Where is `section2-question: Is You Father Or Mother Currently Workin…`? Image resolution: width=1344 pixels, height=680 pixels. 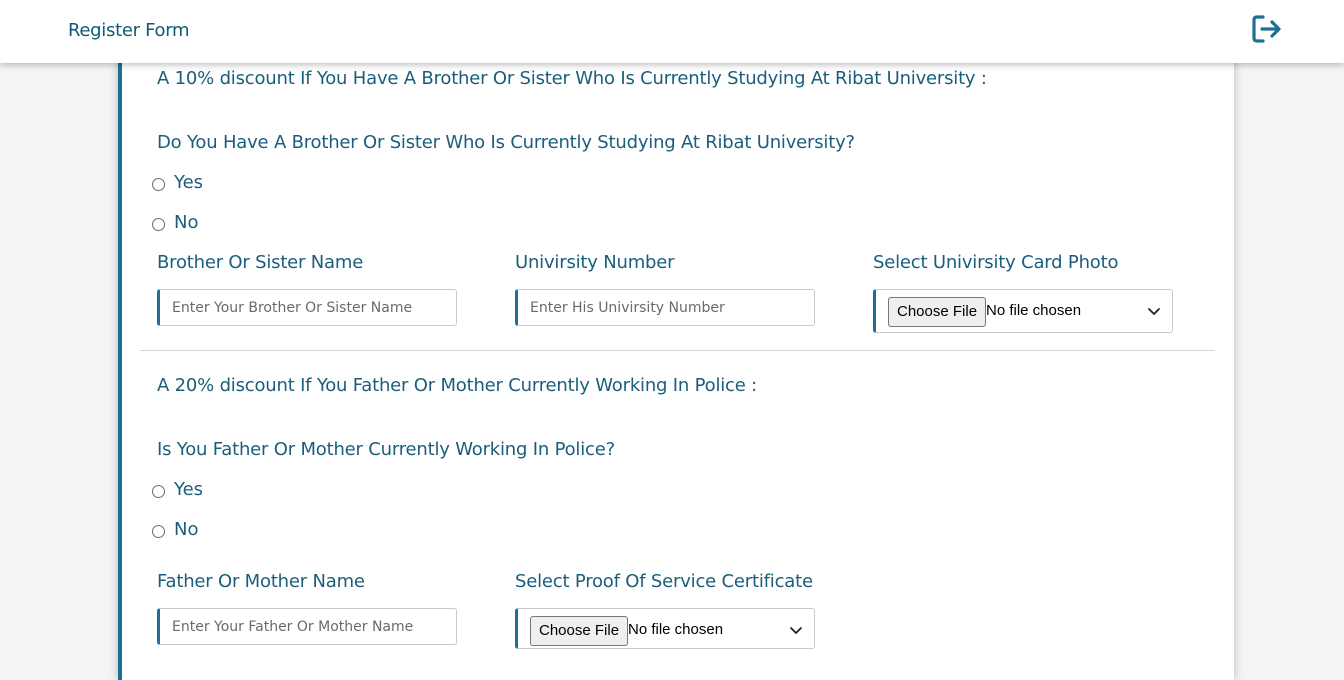 section2-question: Is You Father Or Mother Currently Workin… is located at coordinates (386, 449).